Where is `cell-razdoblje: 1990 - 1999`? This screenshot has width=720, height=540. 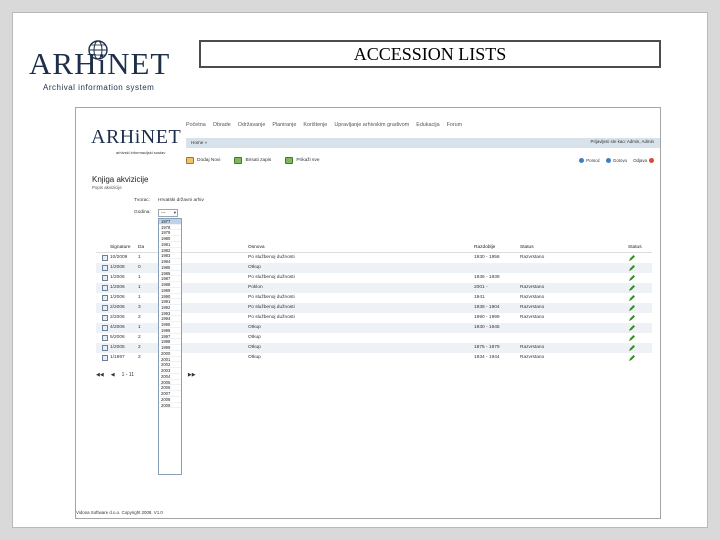
cell-razdoblje: 1990 - 1999 is located at coordinates (487, 317).